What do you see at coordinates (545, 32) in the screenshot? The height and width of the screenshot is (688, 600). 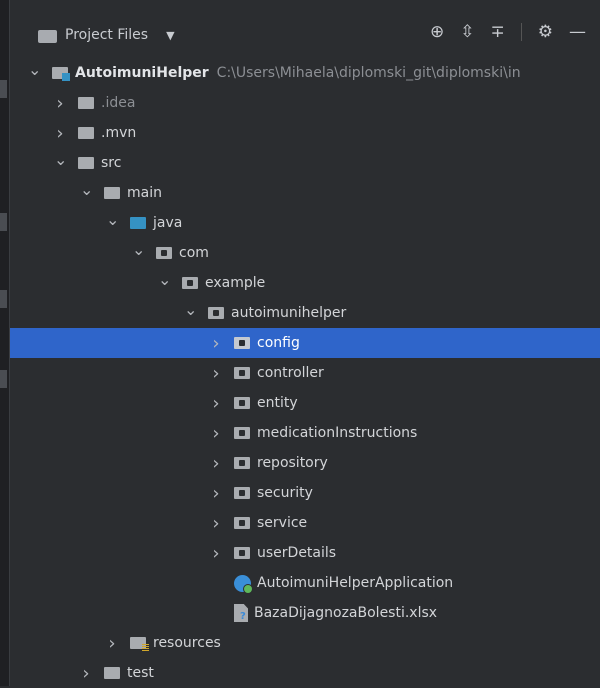 I see `settings-gear-icon: ⚙` at bounding box center [545, 32].